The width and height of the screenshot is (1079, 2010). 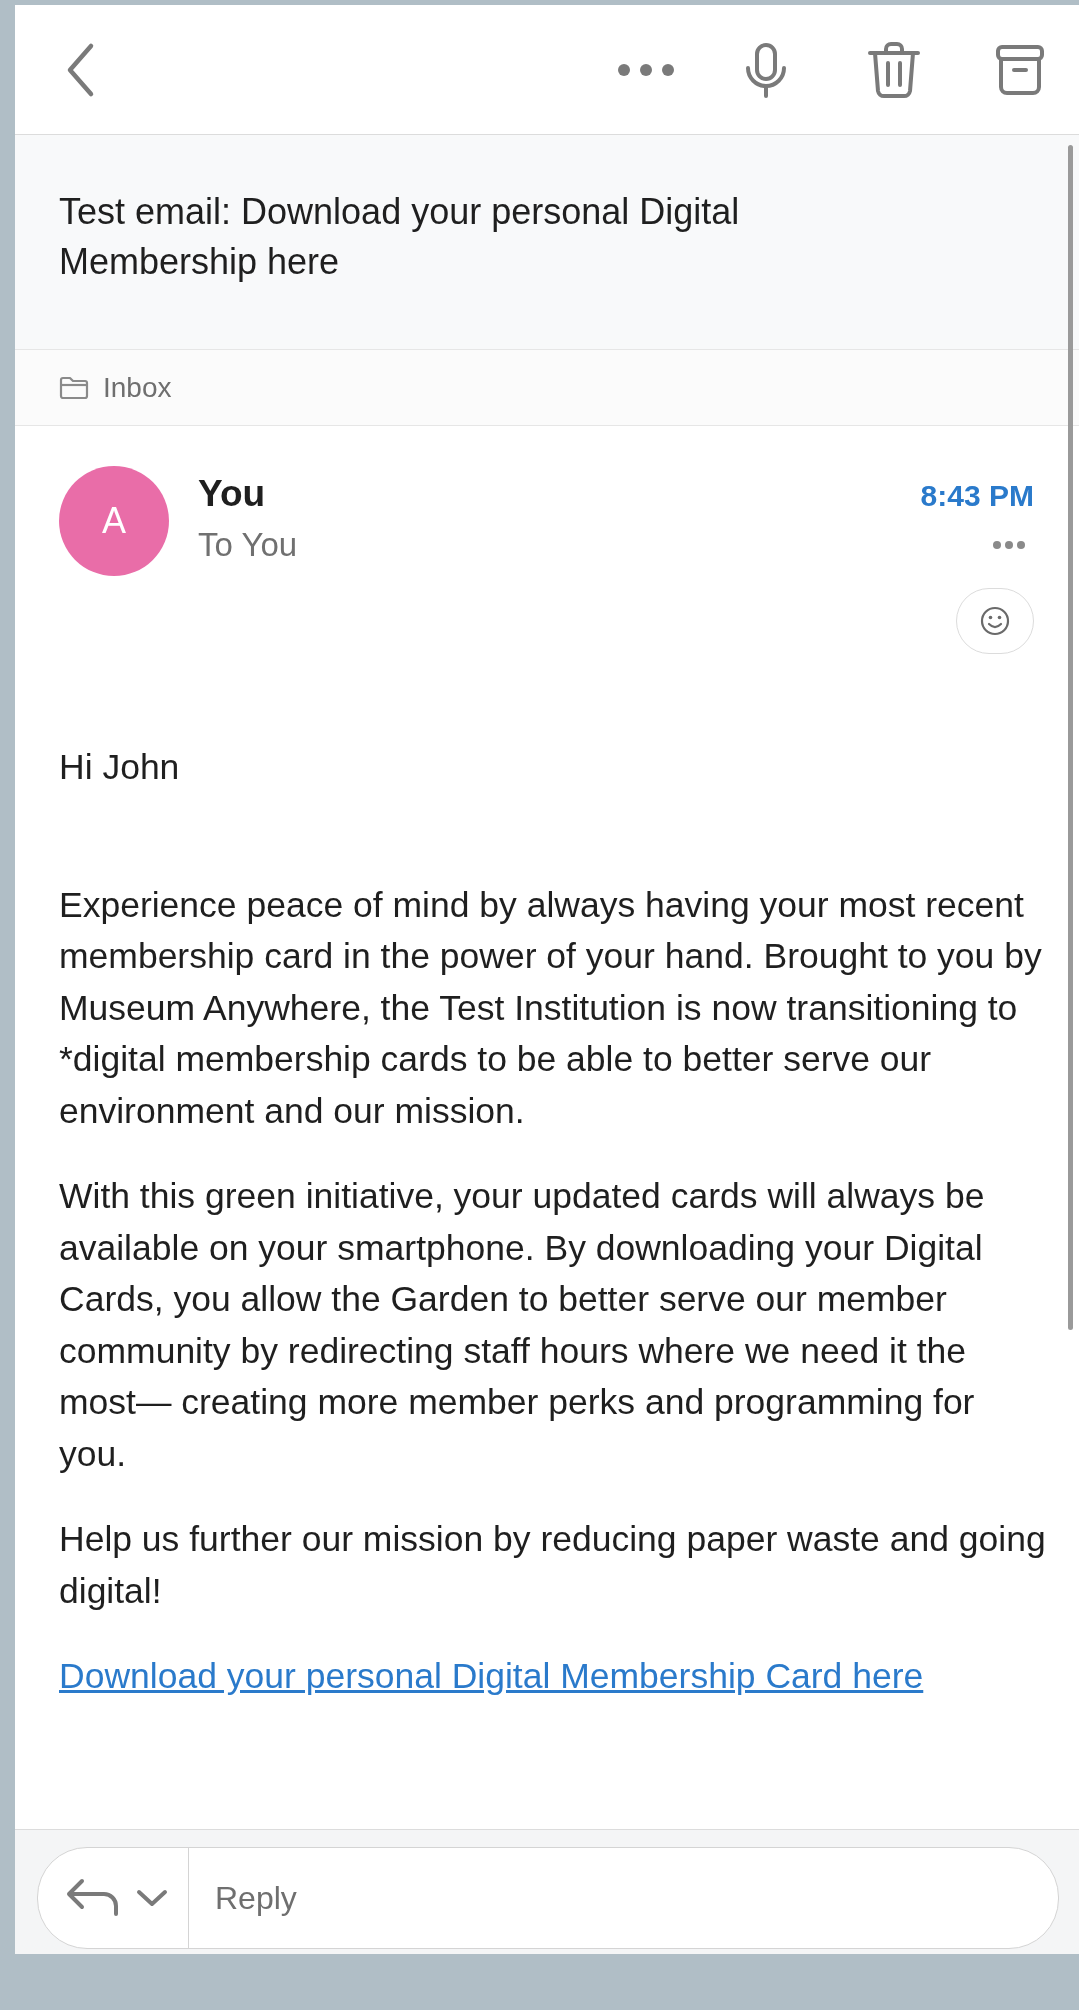 What do you see at coordinates (551, 1008) in the screenshot?
I see `body-paragraph: Experience peace of mind by always having your most recent membership card in the power of your hand. Brought to you by Museum Anywhere, the Test Institution is now transitioning to *digital membership cards to be able to better serve our environment and our mission.` at bounding box center [551, 1008].